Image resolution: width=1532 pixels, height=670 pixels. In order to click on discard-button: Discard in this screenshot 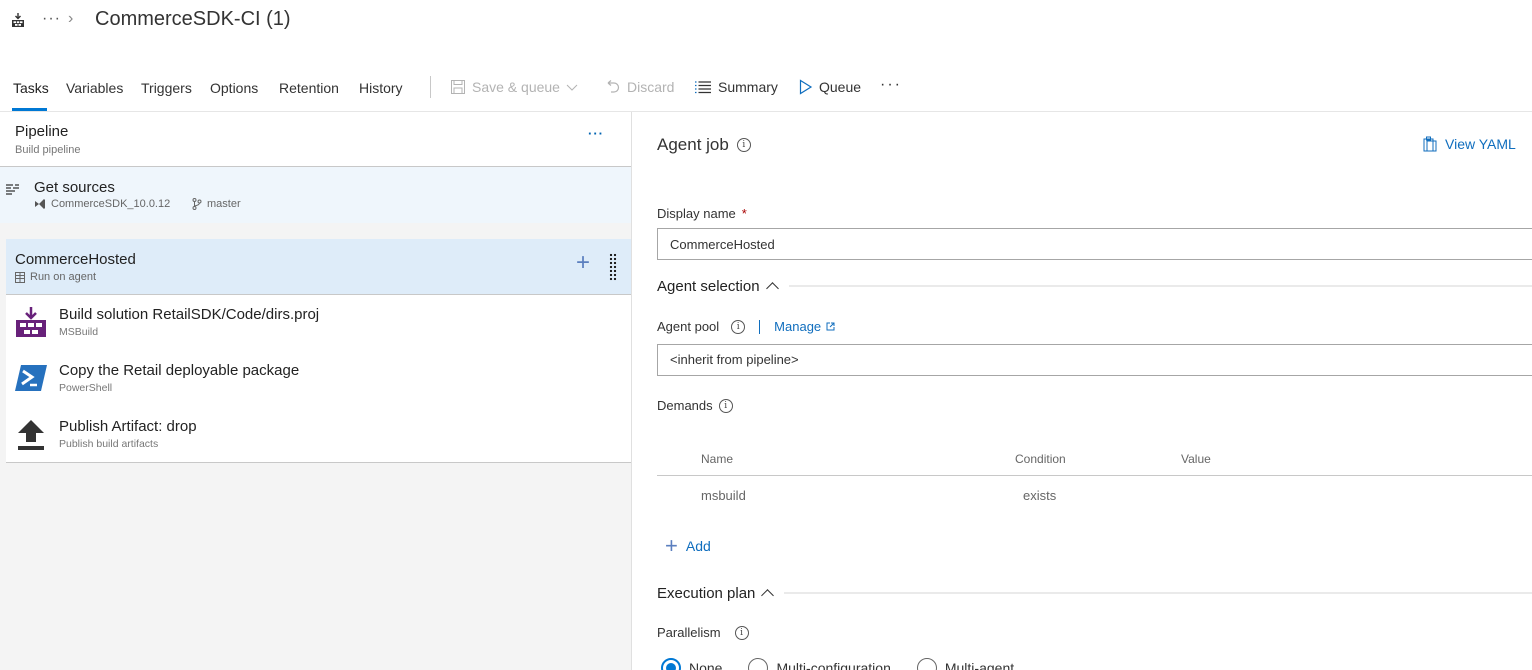, I will do `click(639, 87)`.